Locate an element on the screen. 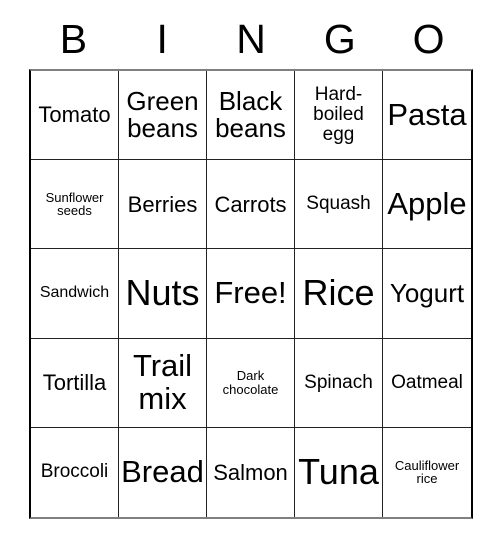 The height and width of the screenshot is (544, 500). bingo-cell-r4-c3: Dark chocolate is located at coordinates (251, 383).